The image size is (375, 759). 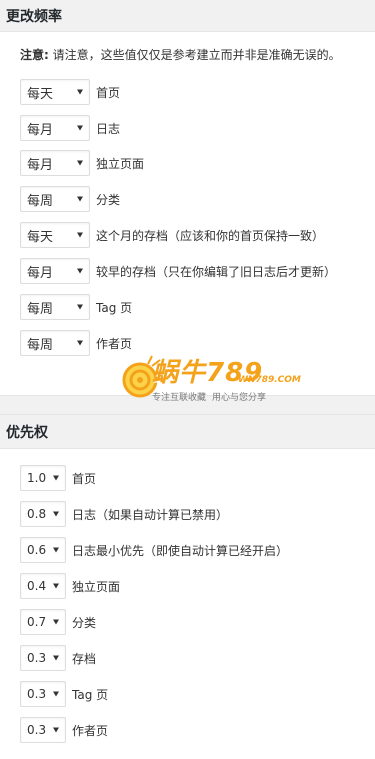 I want to click on prio-row-posts: 0.8 日志（如果自动计算已禁用）, so click(x=124, y=514).